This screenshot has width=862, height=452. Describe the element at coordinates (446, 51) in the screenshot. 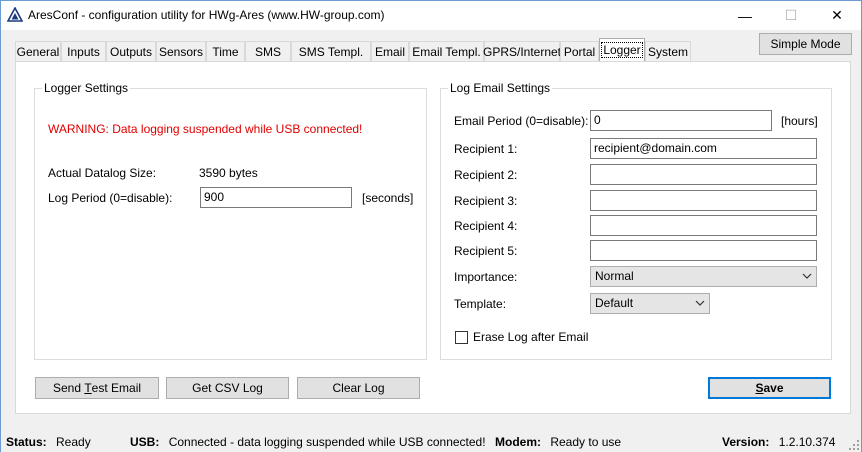

I see `tab-email-templ: Email Templ.` at that location.